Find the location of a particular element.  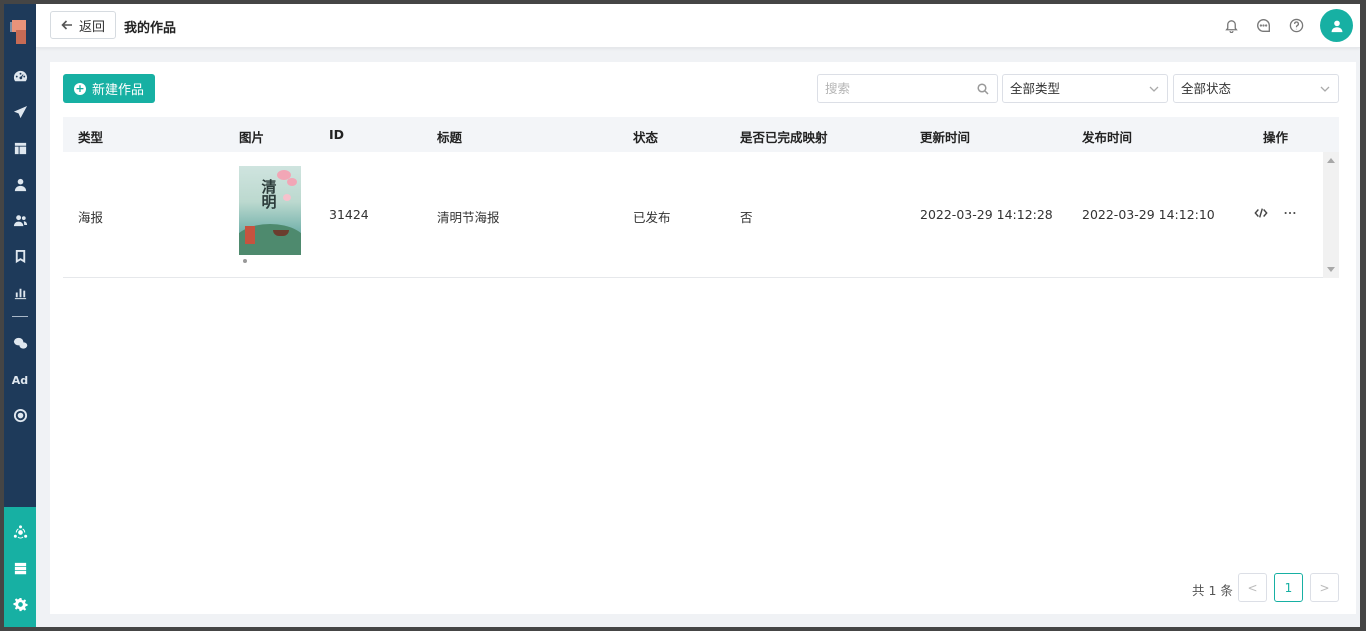

column-header-updated: 更新时间 is located at coordinates (945, 137).